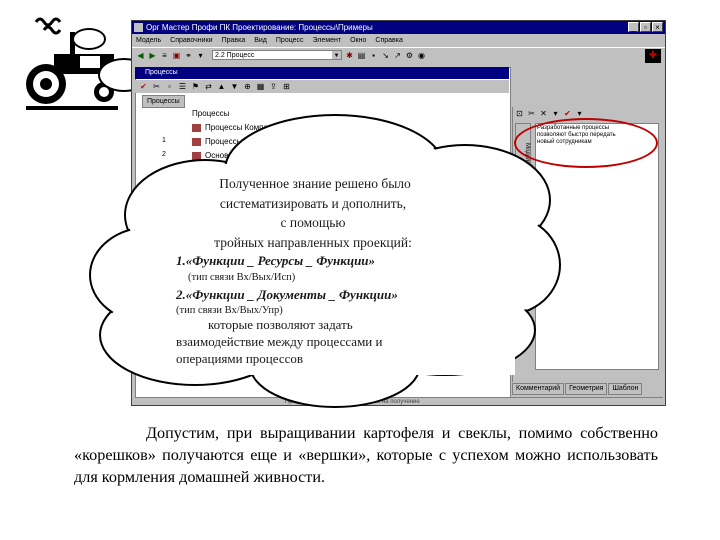 The height and width of the screenshot is (540, 720). Describe the element at coordinates (273, 86) in the screenshot. I see `export-icon: ⇪` at that location.